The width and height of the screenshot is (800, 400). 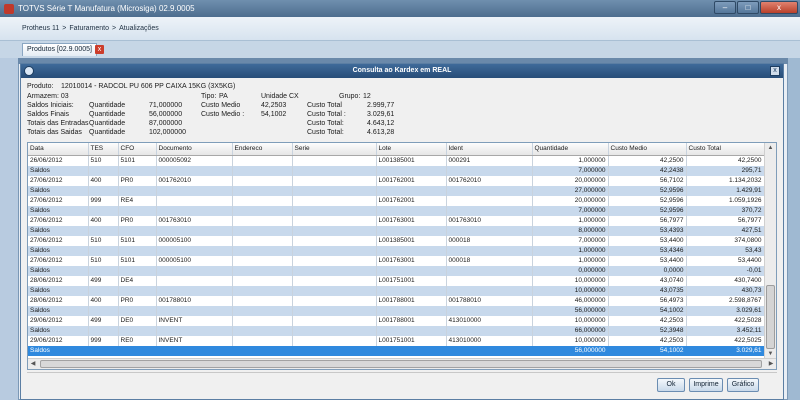 What do you see at coordinates (647, 200) in the screenshot?
I see `table-cell: 52,9596` at bounding box center [647, 200].